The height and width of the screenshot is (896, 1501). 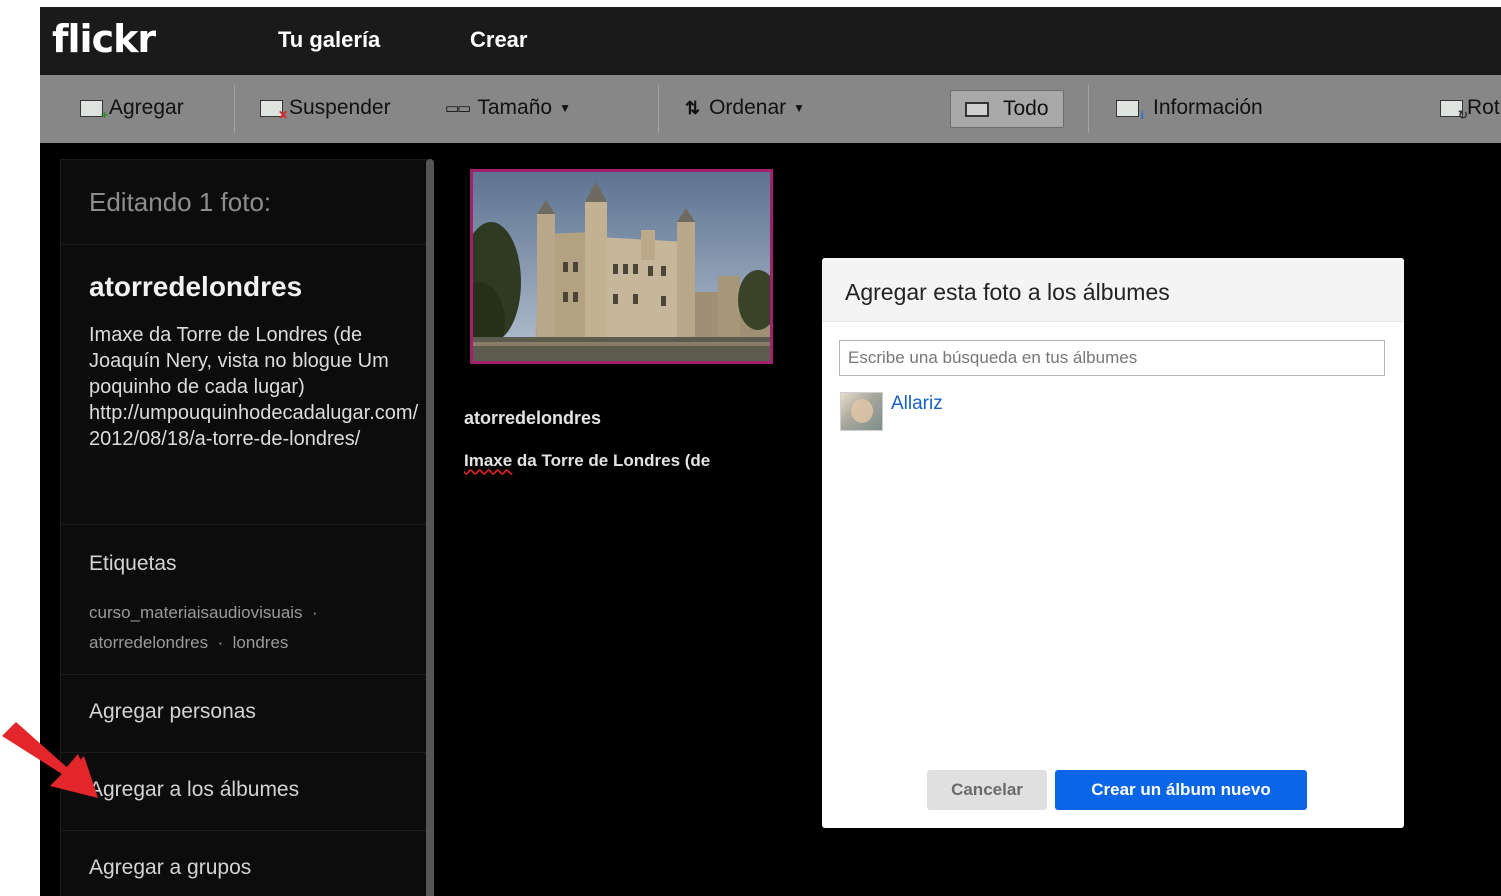 I want to click on image-remove-icon: ✕, so click(x=274, y=110).